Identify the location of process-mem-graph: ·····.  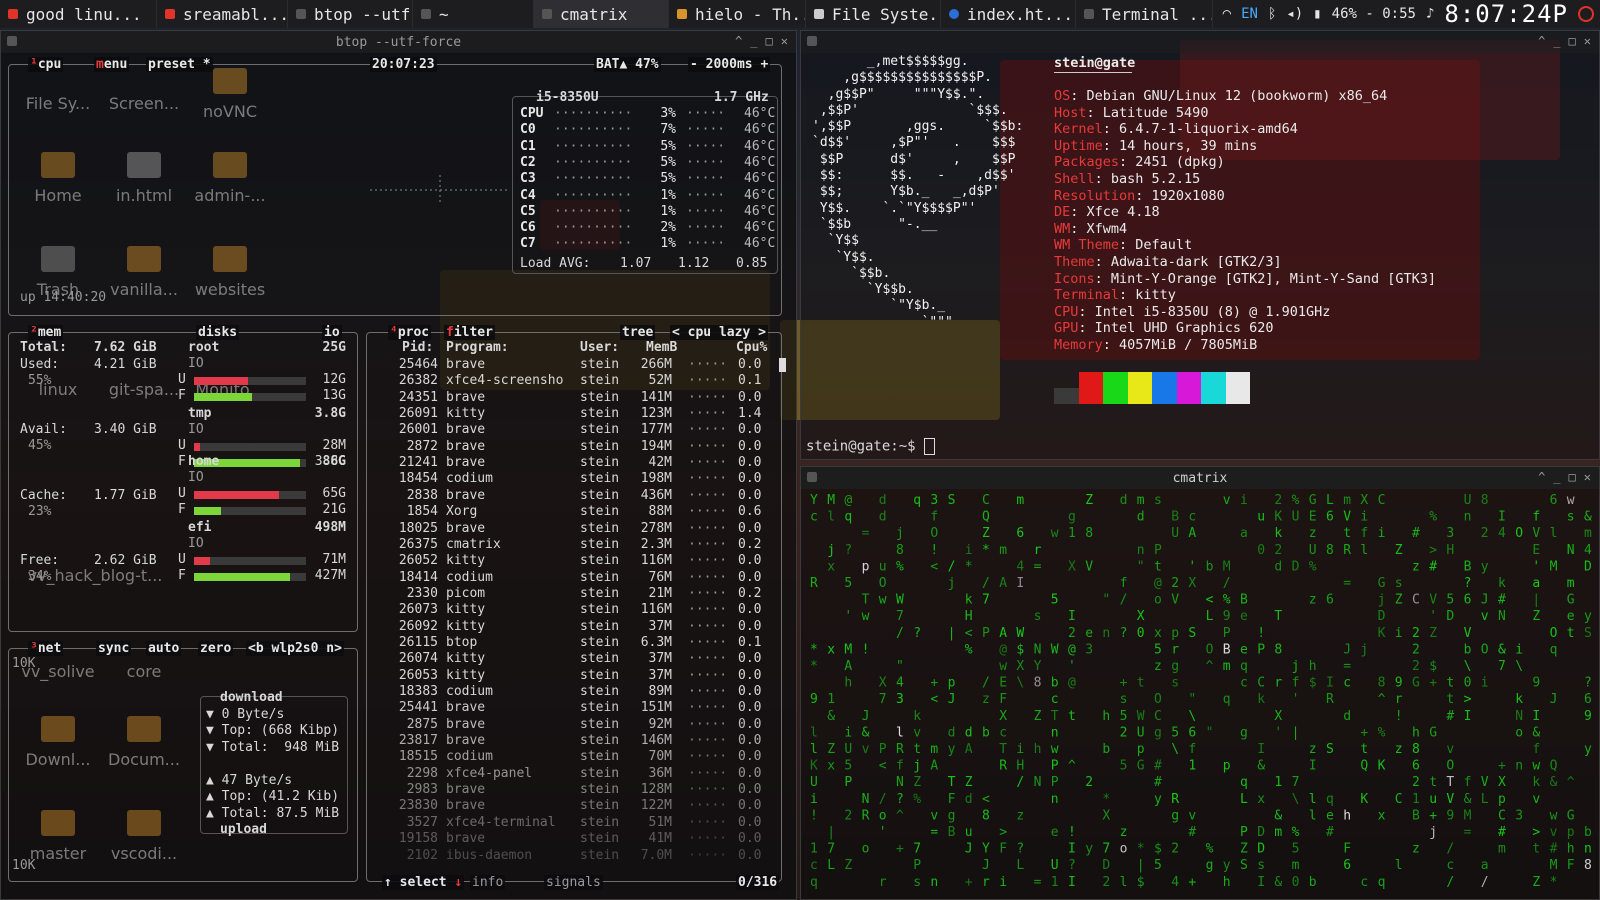
(708, 724).